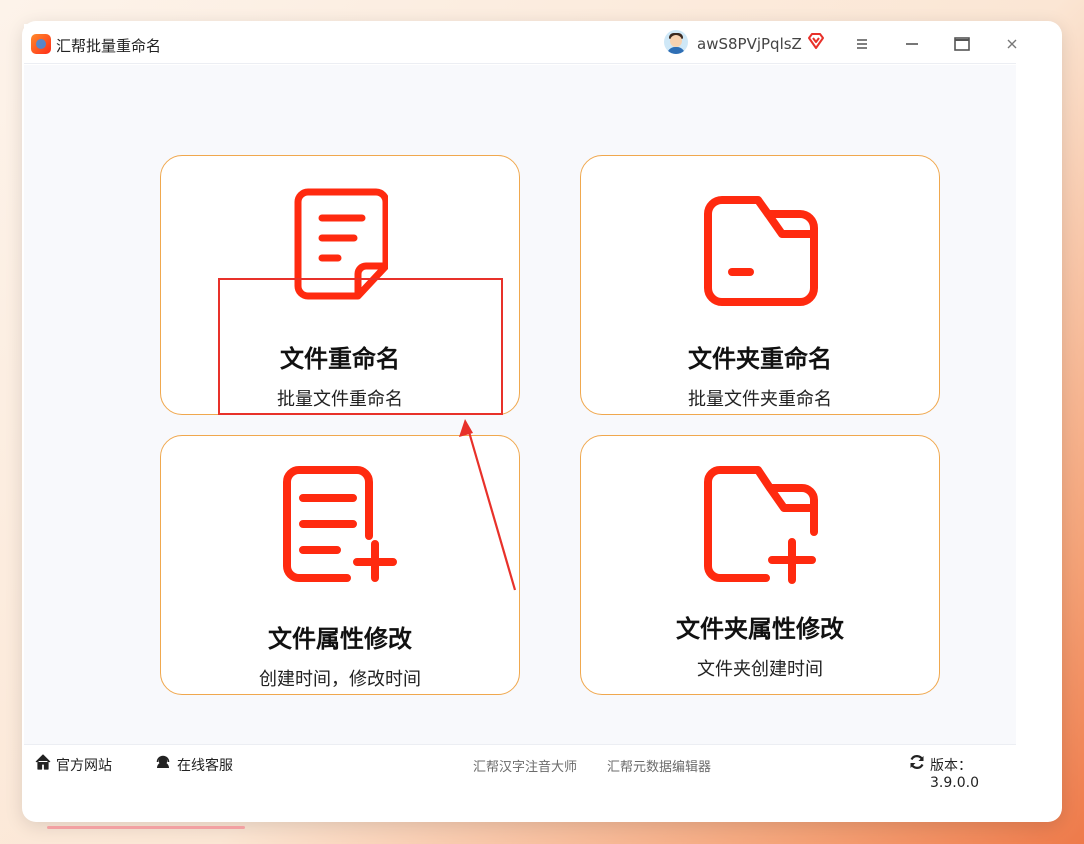 Image resolution: width=1084 pixels, height=844 pixels. Describe the element at coordinates (749, 44) in the screenshot. I see `username-label: awS8PVjPqlsZ` at that location.